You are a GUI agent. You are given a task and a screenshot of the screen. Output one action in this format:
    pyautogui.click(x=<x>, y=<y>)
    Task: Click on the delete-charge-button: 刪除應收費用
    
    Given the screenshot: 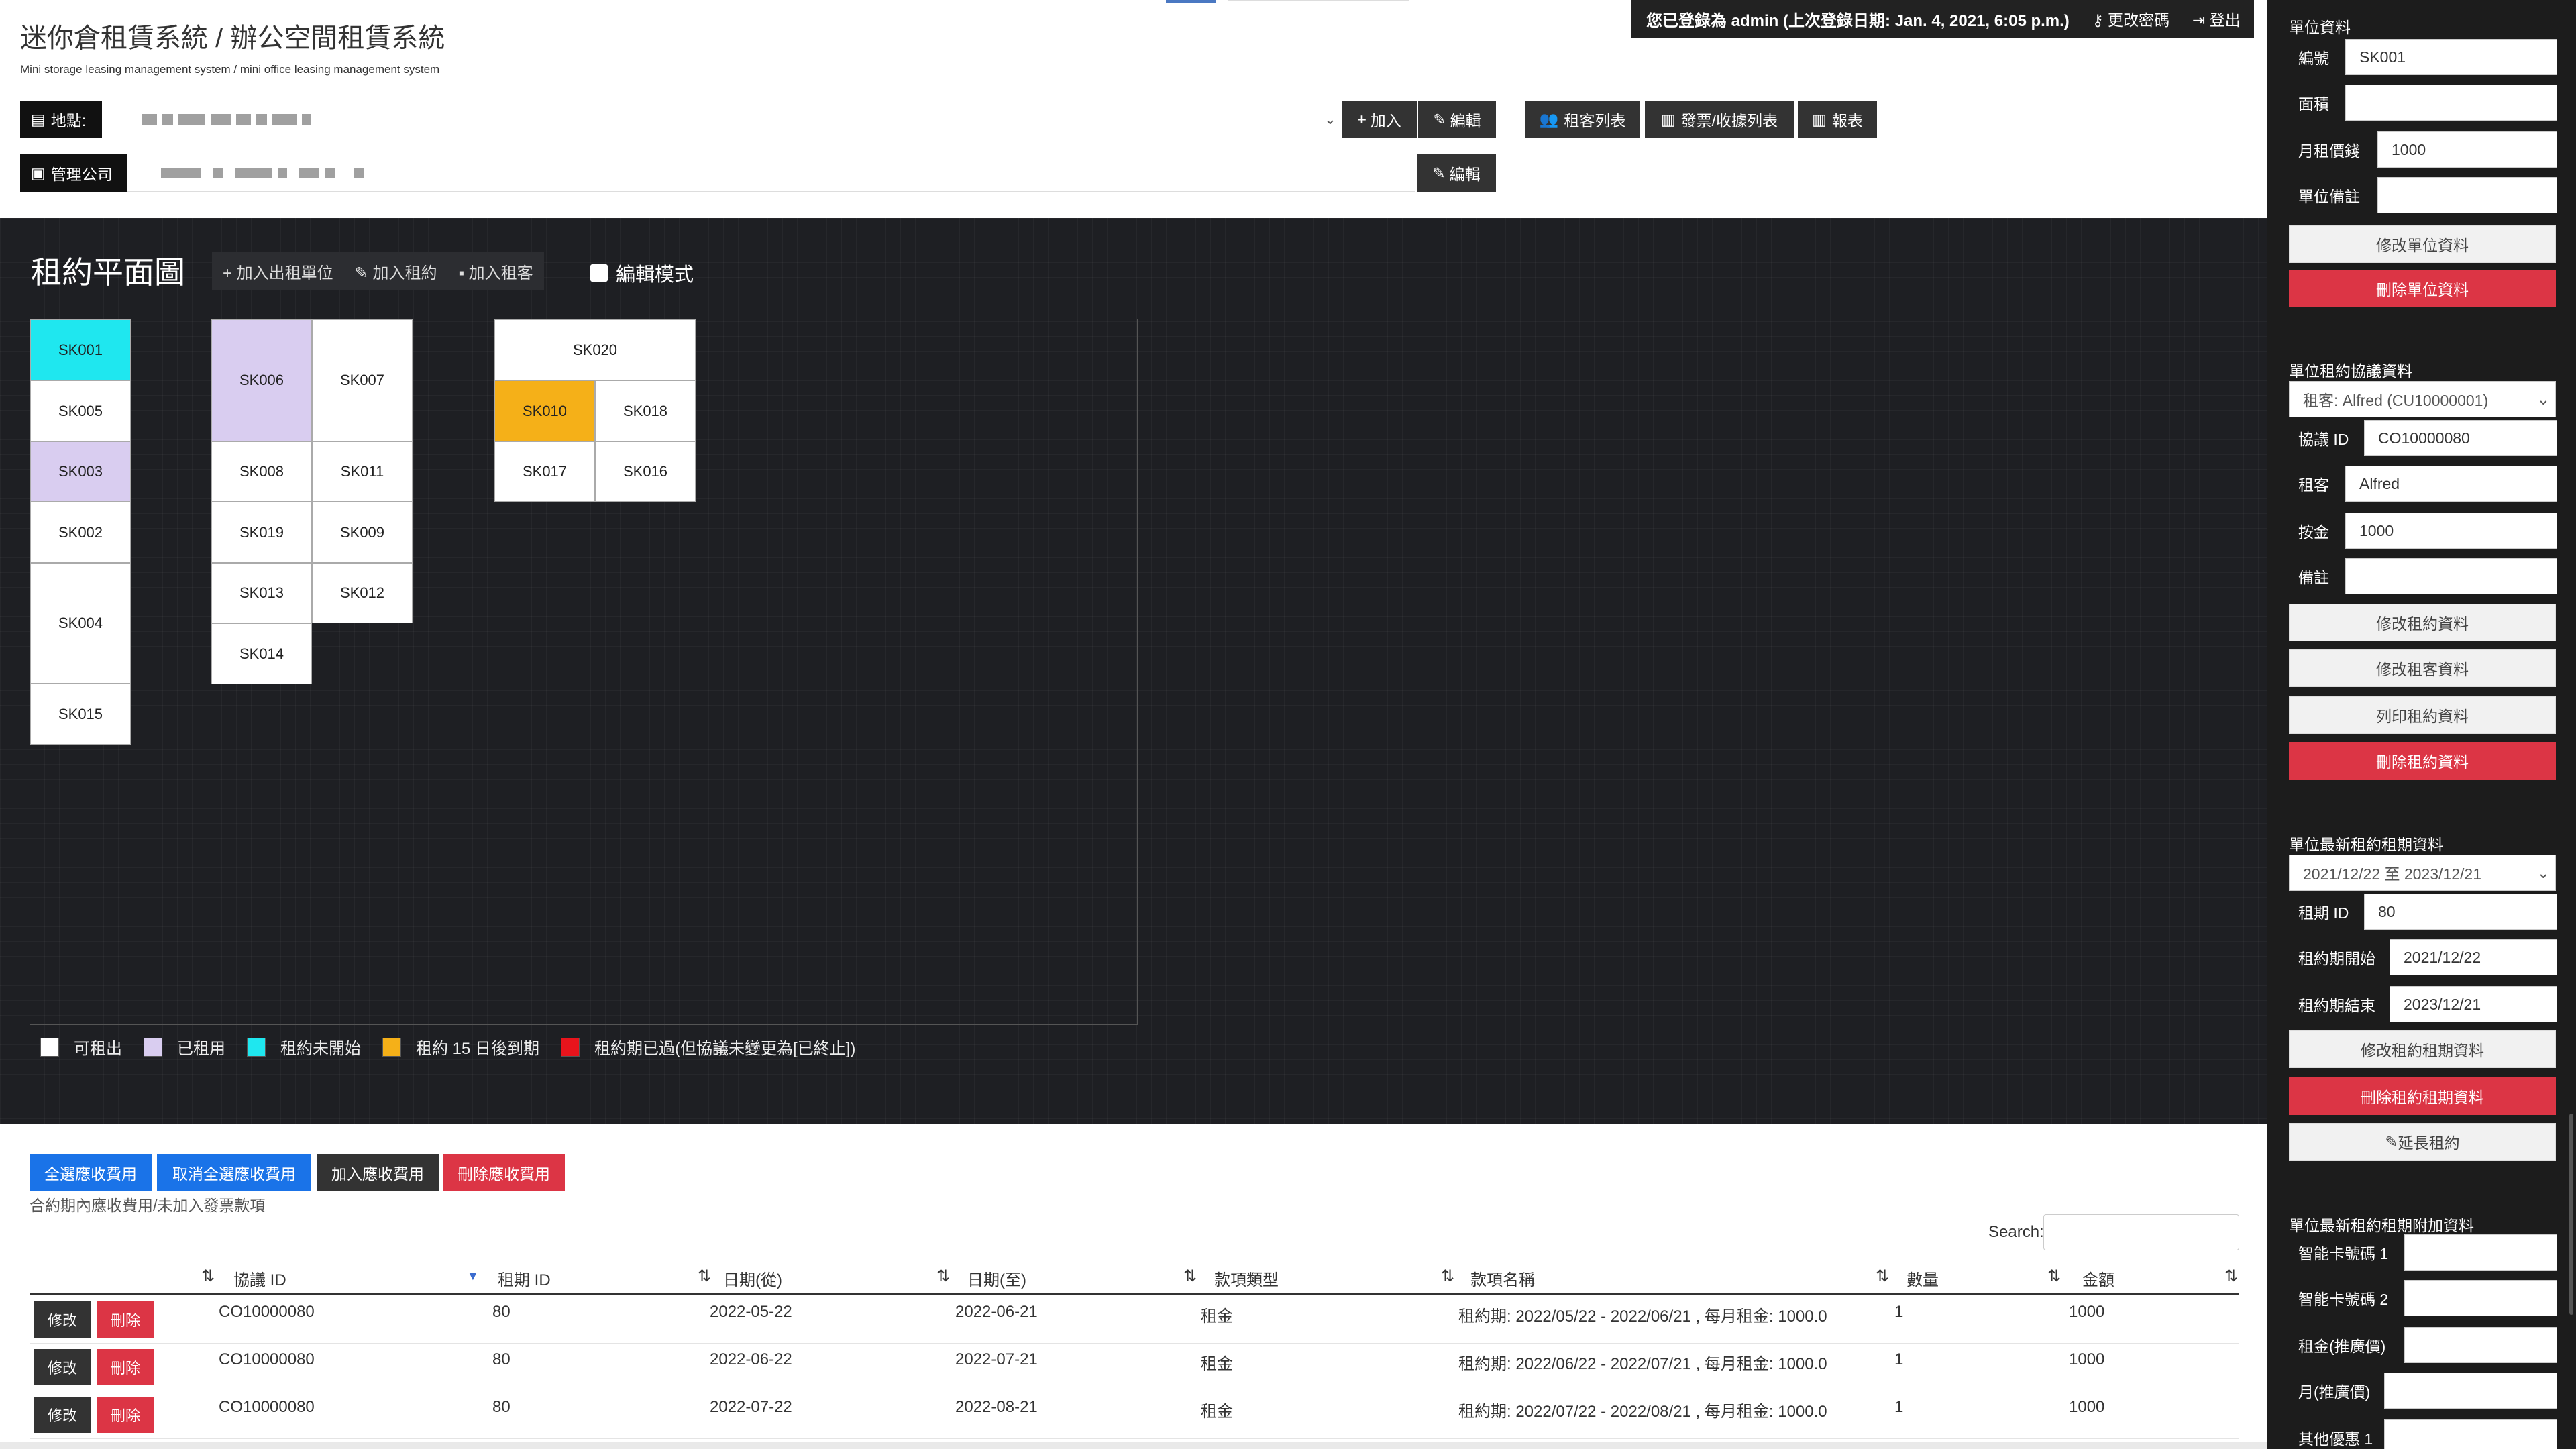 What is the action you would take?
    pyautogui.click(x=504, y=1172)
    